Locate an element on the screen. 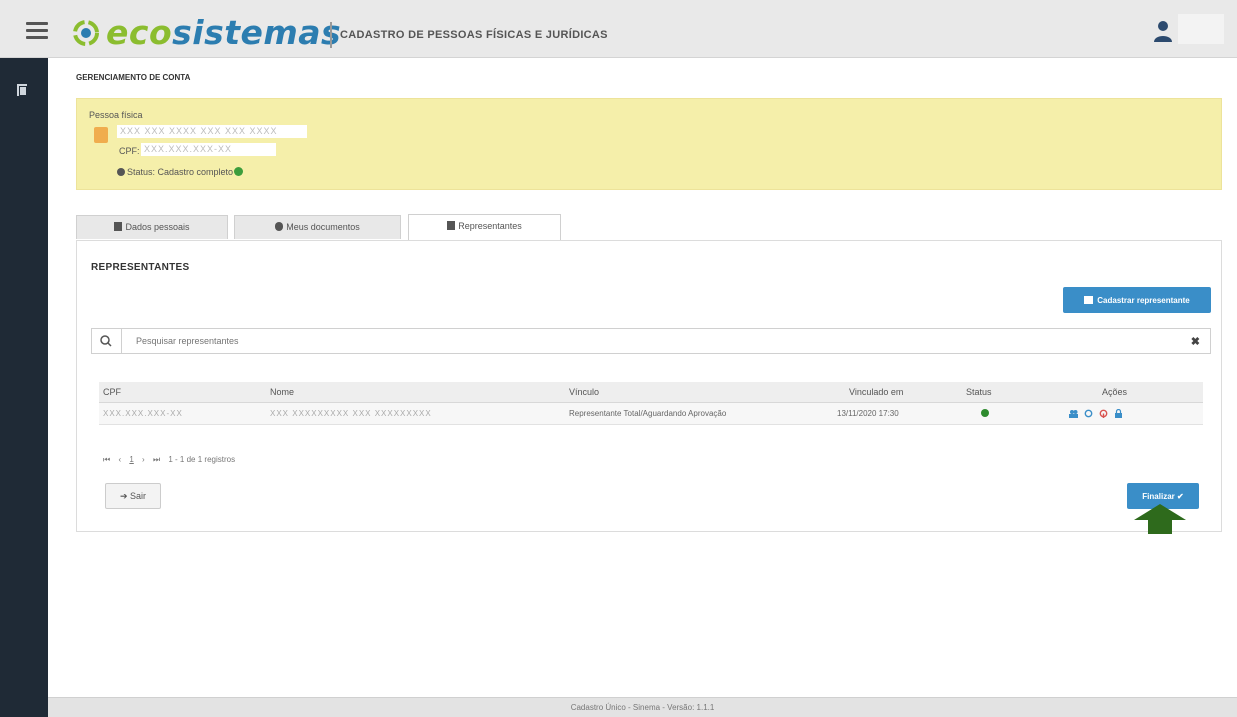 The width and height of the screenshot is (1237, 717). column-header-vinculado-em: Vinculado em is located at coordinates (876, 392).